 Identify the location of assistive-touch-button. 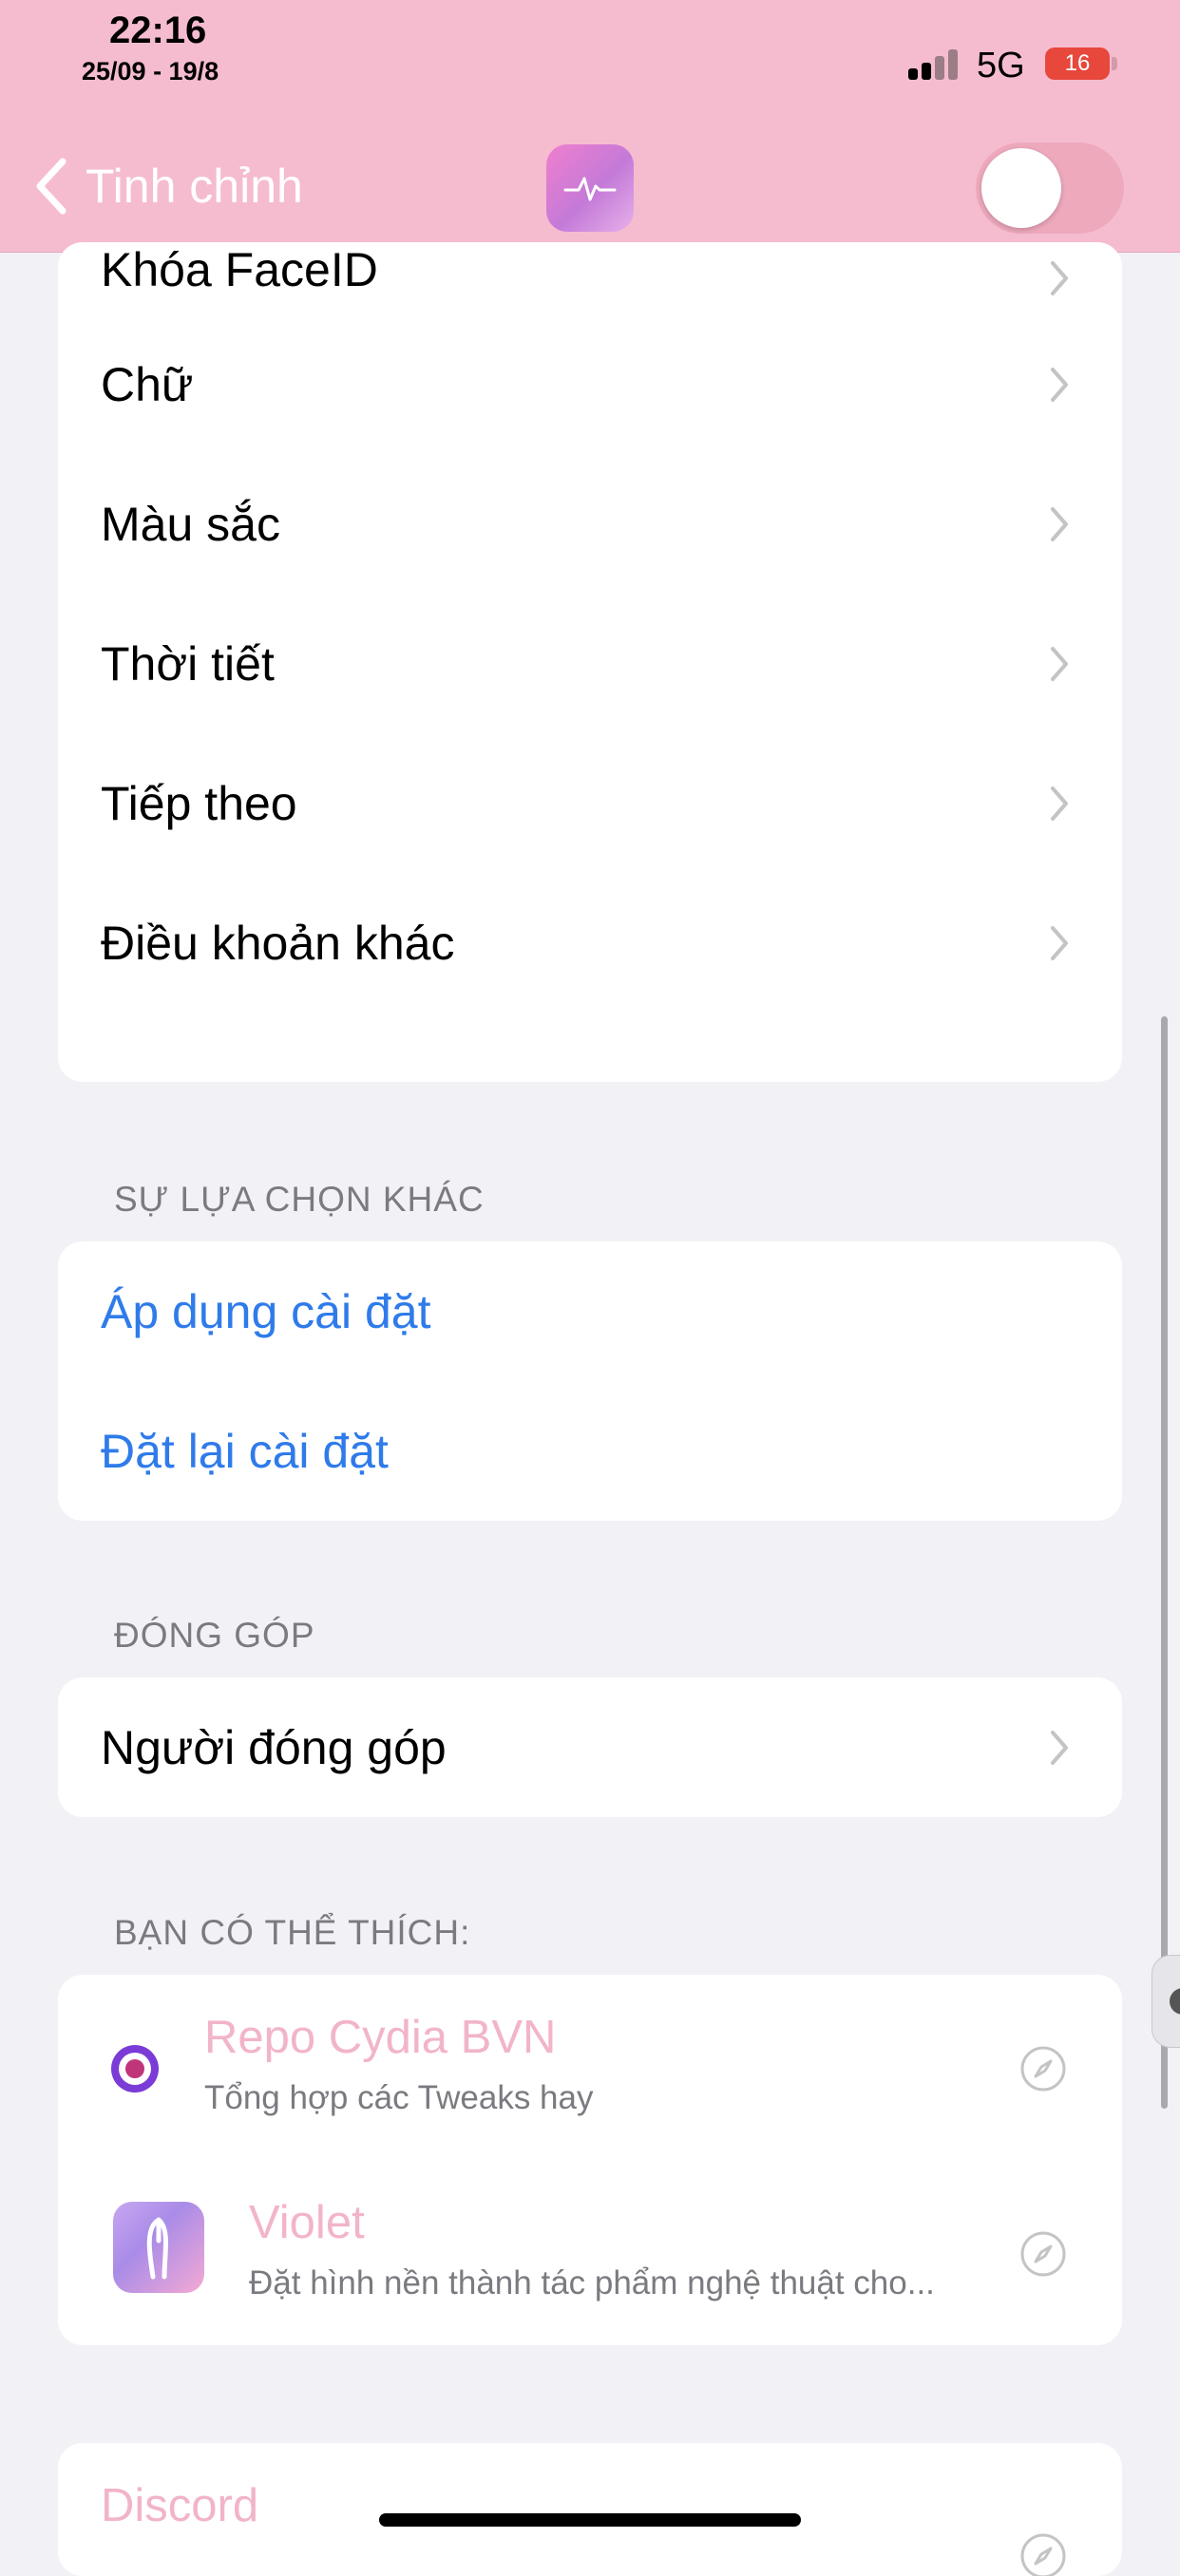
(1165, 2002).